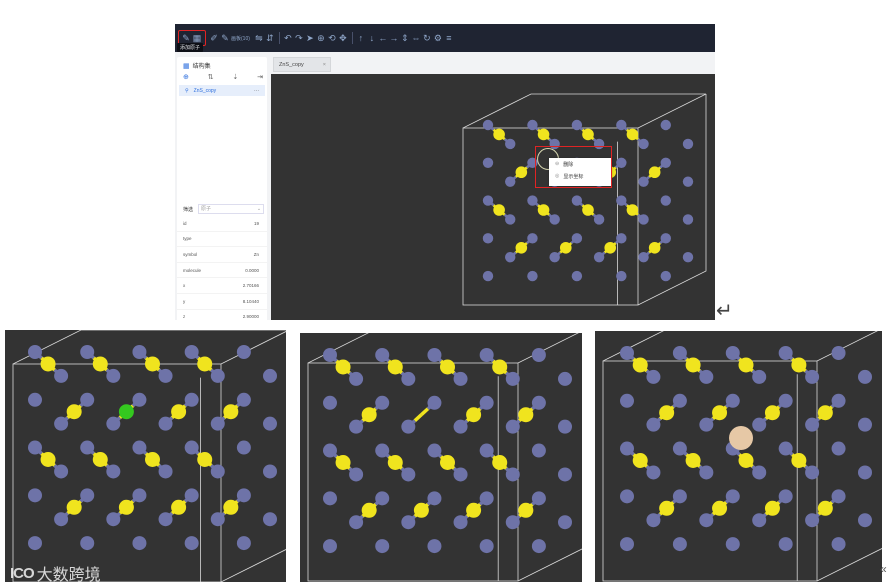  What do you see at coordinates (197, 66) in the screenshot?
I see `structure-panel-title: ▦ 结构集` at bounding box center [197, 66].